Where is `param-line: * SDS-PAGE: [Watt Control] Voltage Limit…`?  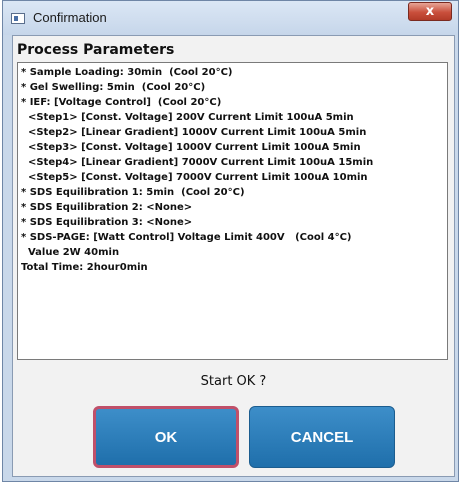
param-line: * SDS-PAGE: [Watt Control] Voltage Limit… is located at coordinates (186, 237).